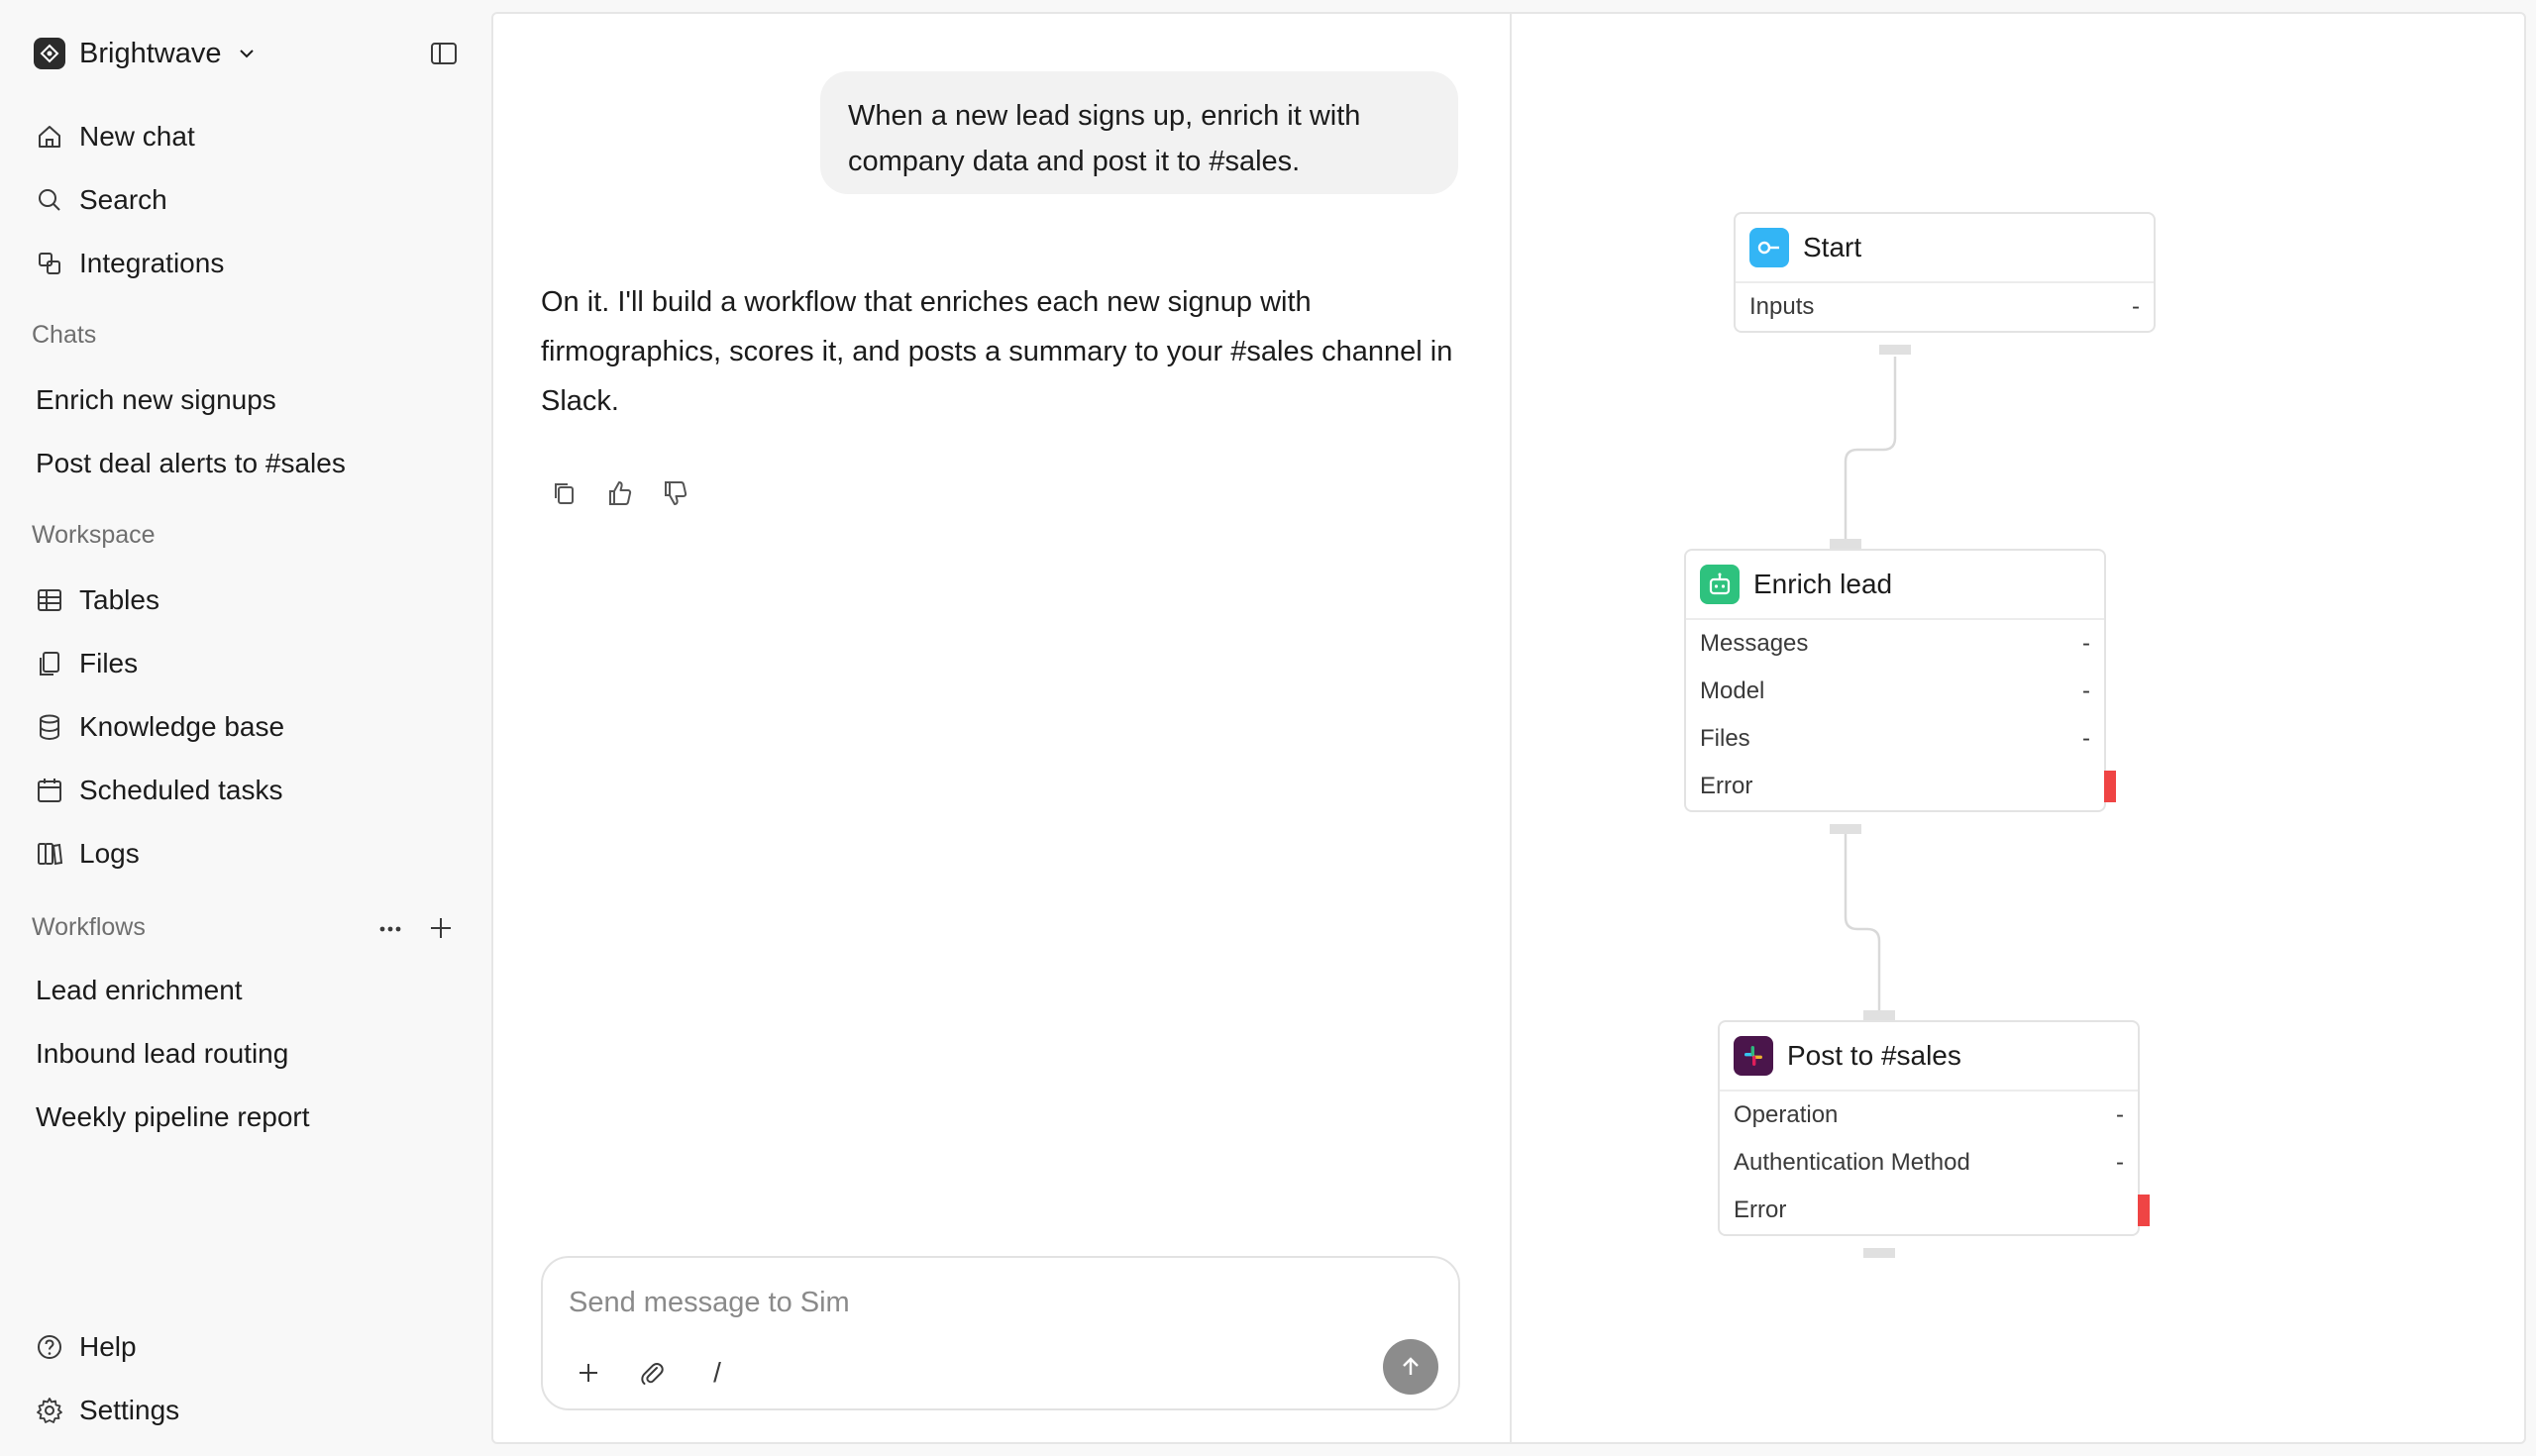  I want to click on field-label: Error, so click(1726, 786).